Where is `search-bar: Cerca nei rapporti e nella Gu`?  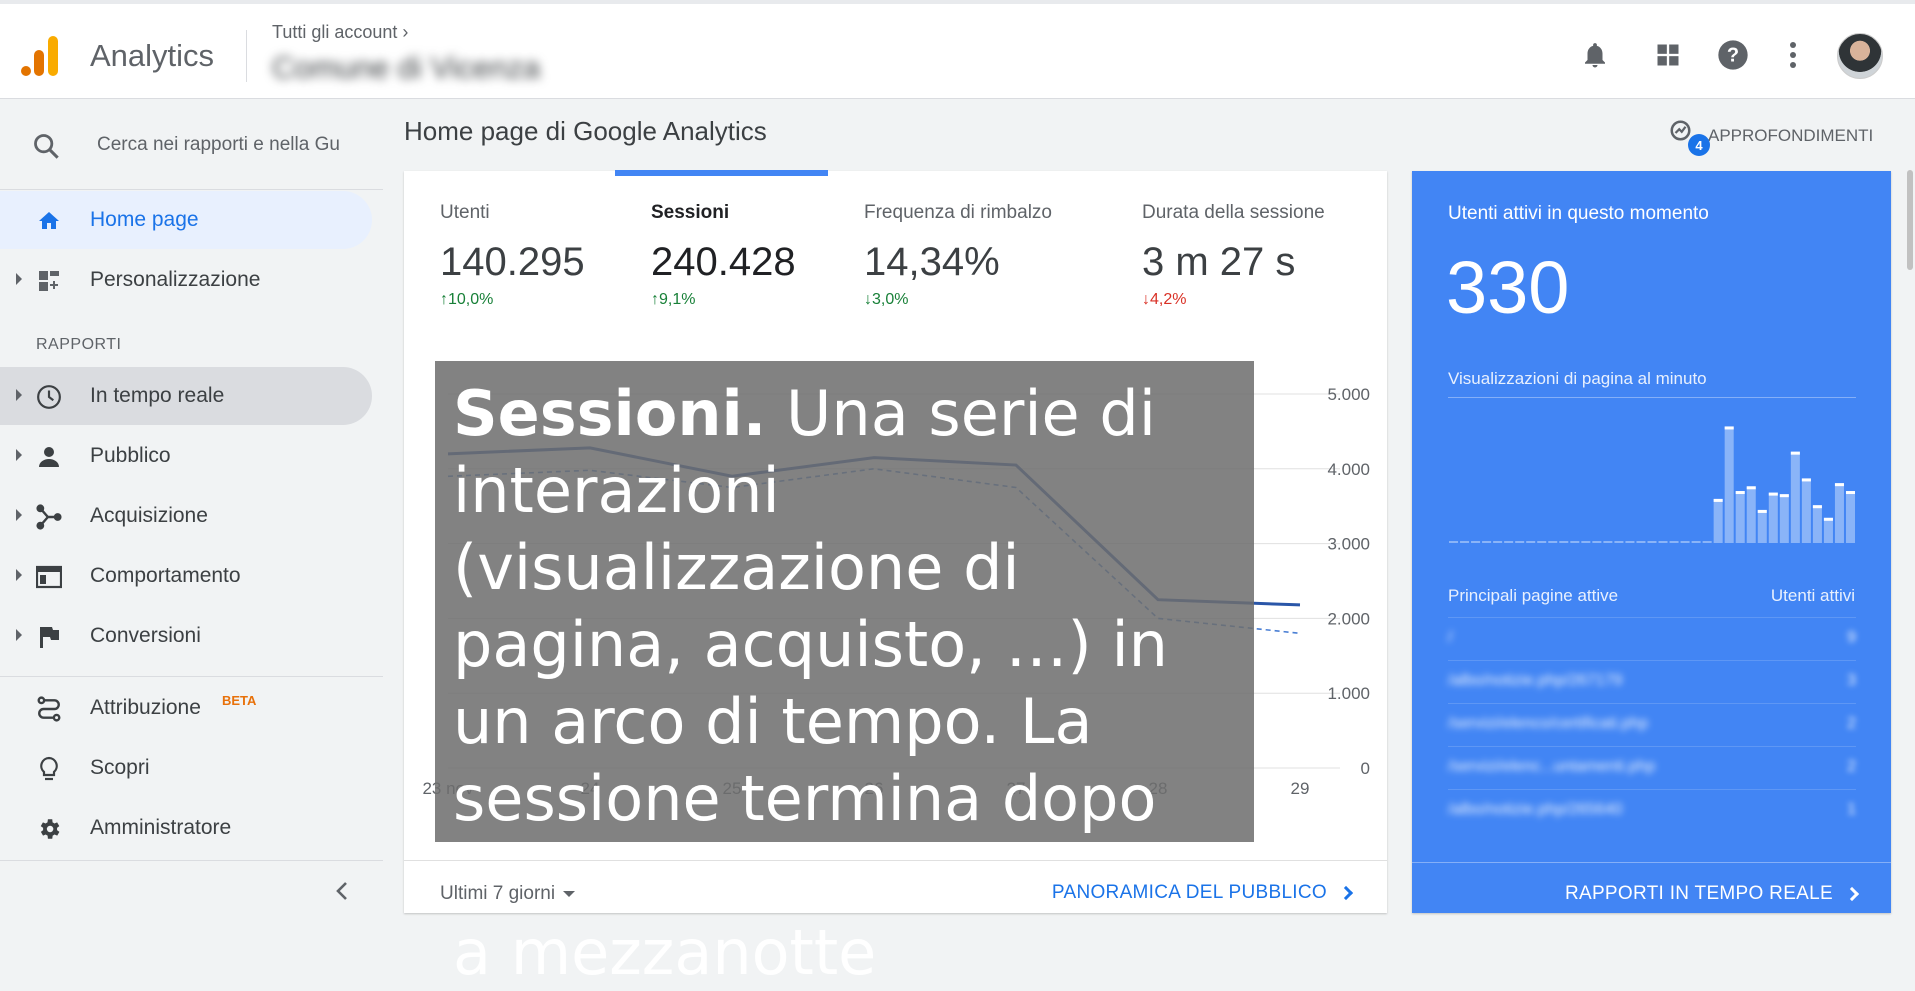 search-bar: Cerca nei rapporti e nella Gu is located at coordinates (191, 145).